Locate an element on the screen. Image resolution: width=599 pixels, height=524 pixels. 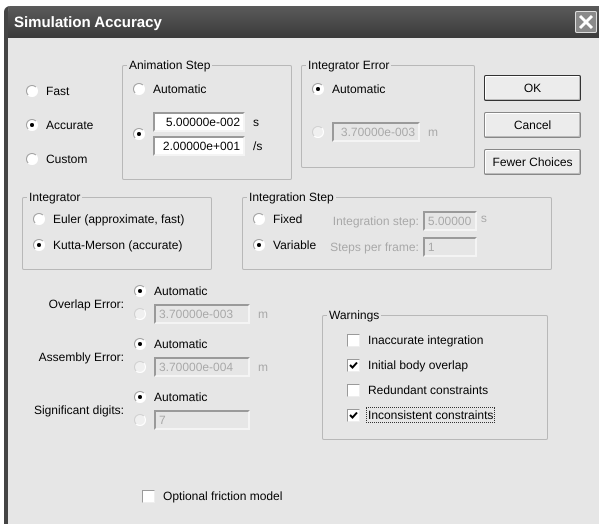
dialog-button: OK is located at coordinates (532, 88).